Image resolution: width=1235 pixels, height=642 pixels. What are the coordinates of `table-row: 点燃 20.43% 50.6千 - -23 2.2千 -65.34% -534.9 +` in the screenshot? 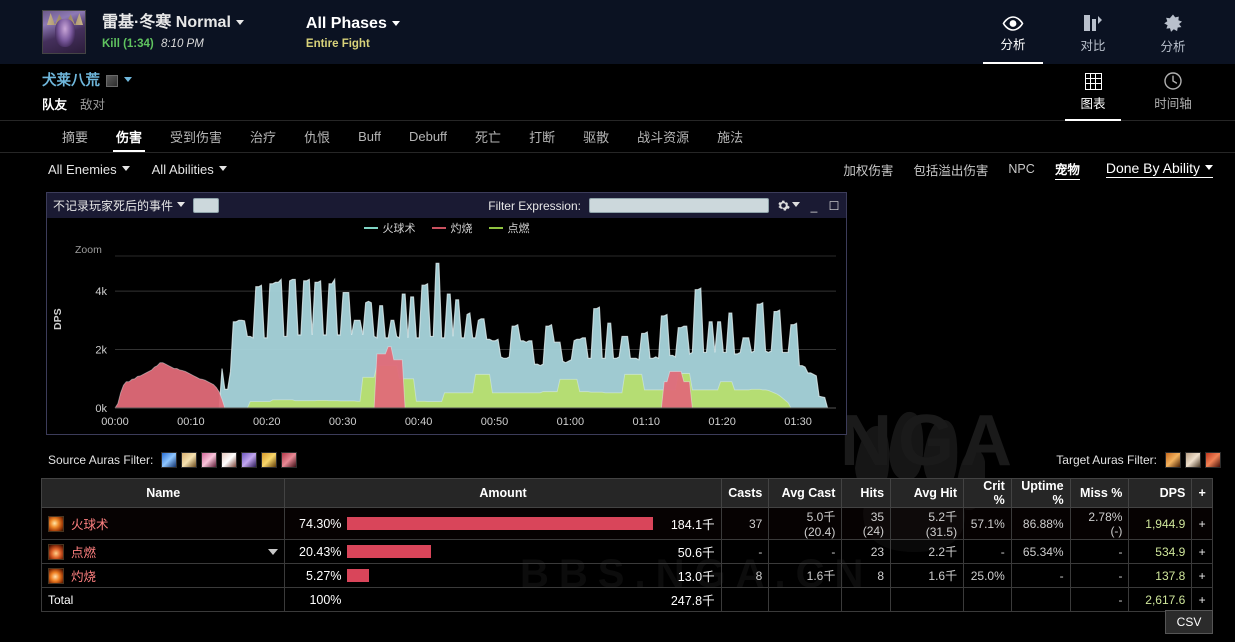 It's located at (626, 551).